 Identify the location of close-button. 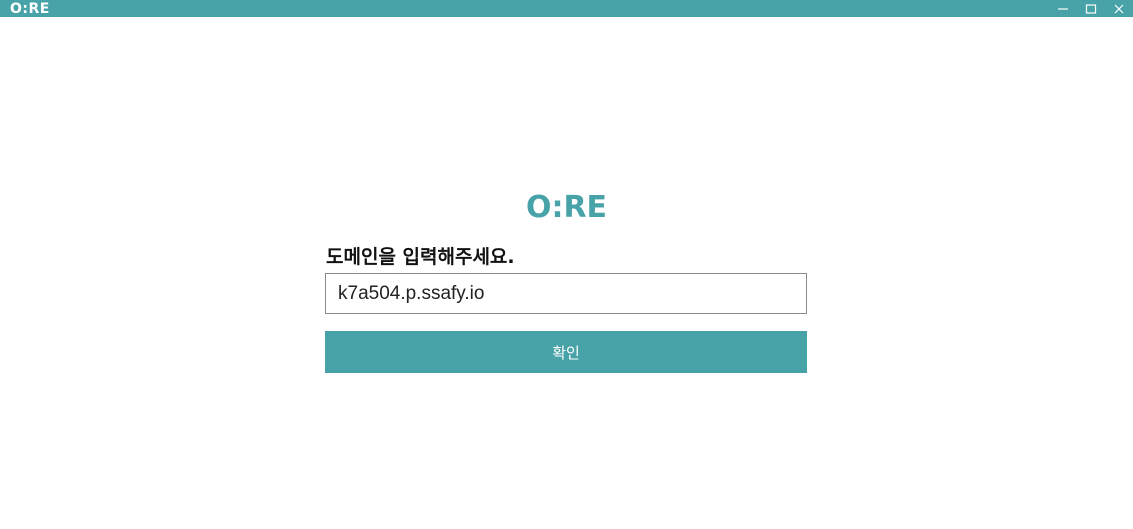
(1119, 8).